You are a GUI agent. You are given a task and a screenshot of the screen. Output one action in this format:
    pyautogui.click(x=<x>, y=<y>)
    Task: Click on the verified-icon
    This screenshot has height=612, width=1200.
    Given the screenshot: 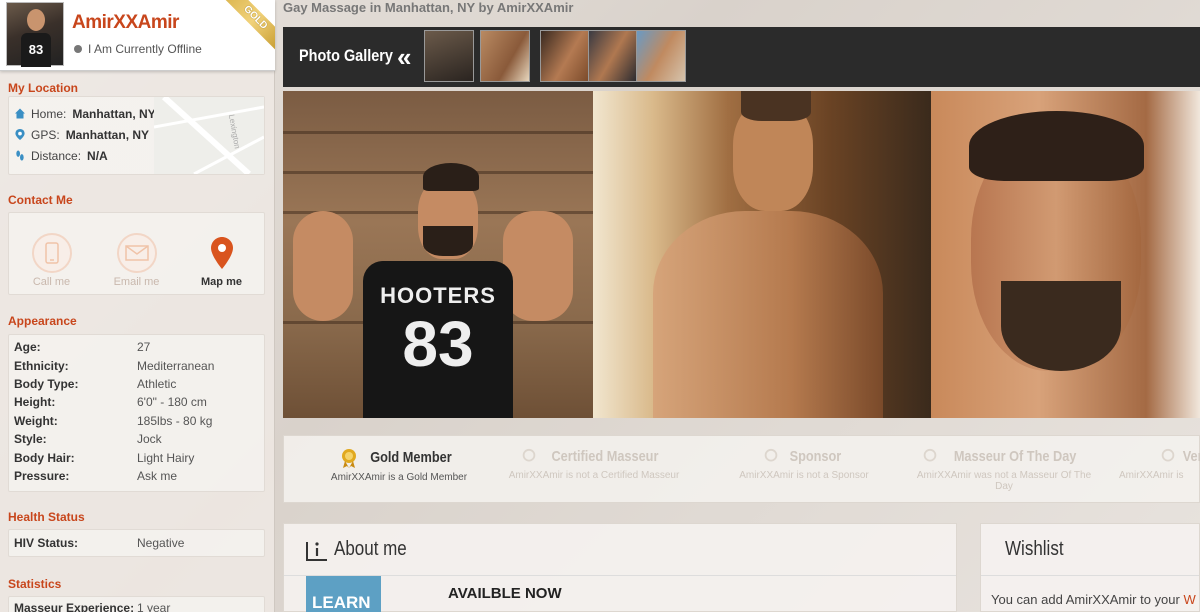 What is the action you would take?
    pyautogui.click(x=1168, y=455)
    